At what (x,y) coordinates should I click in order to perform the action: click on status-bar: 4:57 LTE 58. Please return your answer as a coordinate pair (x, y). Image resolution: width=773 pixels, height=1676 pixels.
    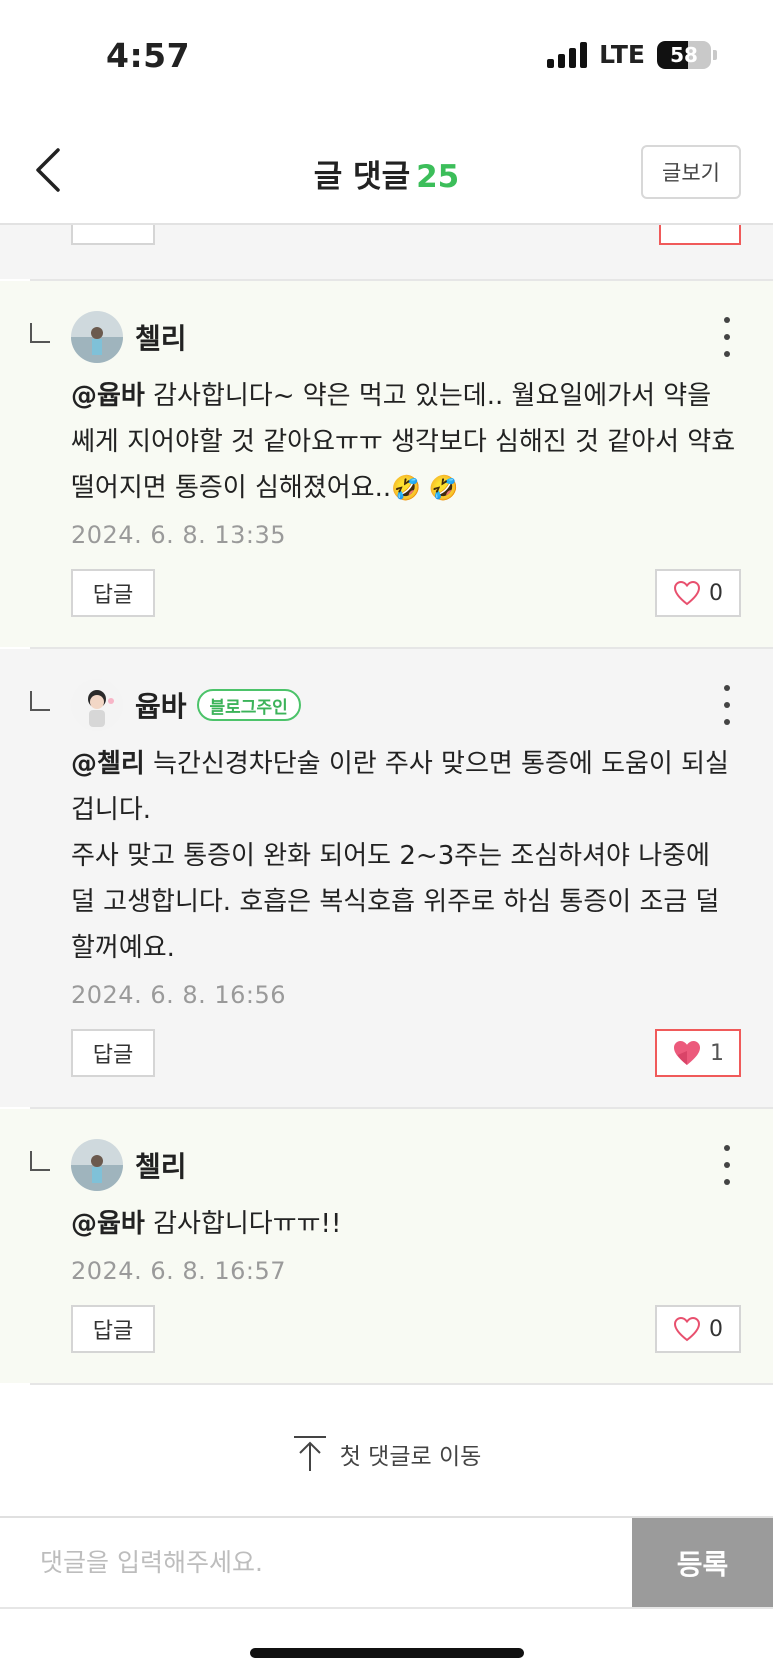
    Looking at the image, I should click on (386, 57).